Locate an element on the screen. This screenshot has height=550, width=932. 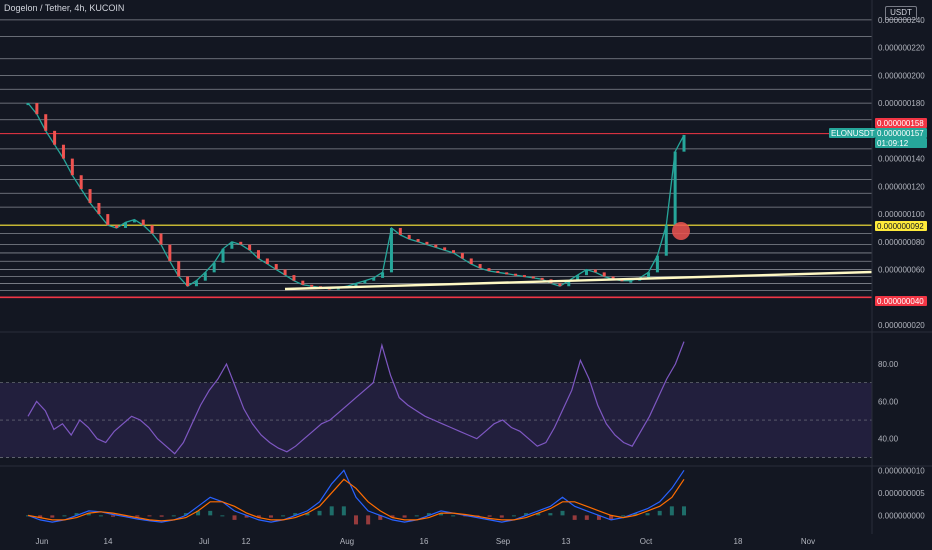
price-tag-label: 01:09:12 is located at coordinates (893, 143).